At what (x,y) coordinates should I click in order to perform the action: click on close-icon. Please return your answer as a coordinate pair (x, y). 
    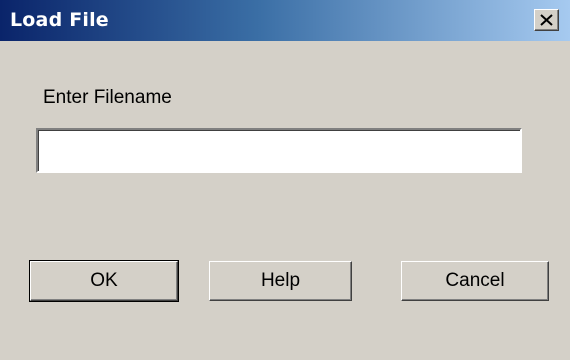
    Looking at the image, I should click on (546, 20).